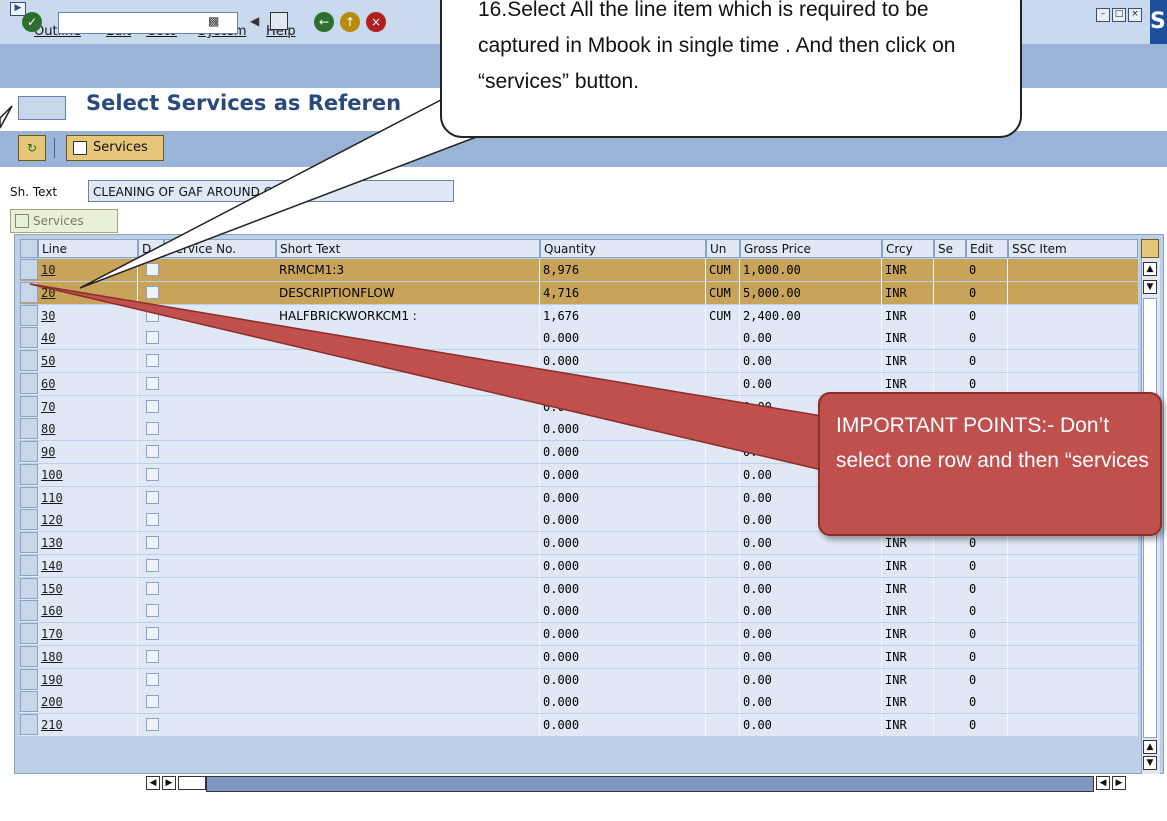 This screenshot has width=1167, height=821. What do you see at coordinates (6, 117) in the screenshot?
I see `left-pointer` at bounding box center [6, 117].